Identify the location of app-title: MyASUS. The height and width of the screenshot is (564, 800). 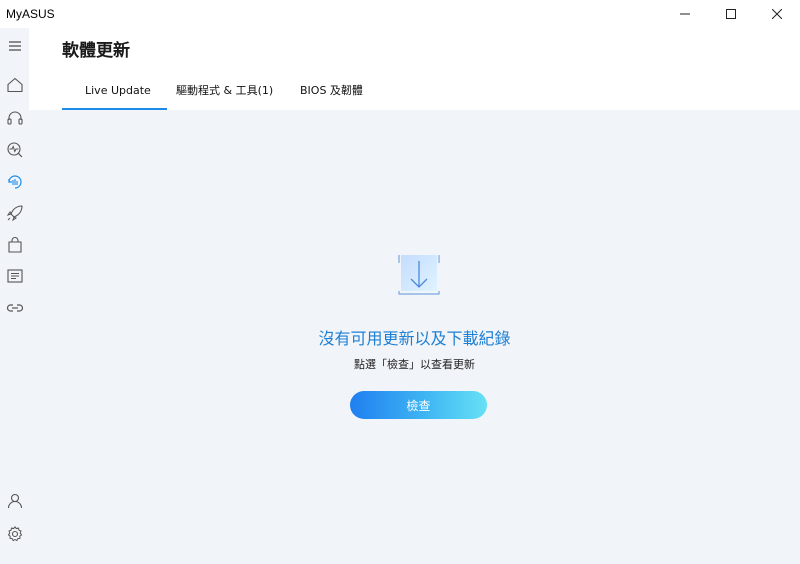
(30, 14).